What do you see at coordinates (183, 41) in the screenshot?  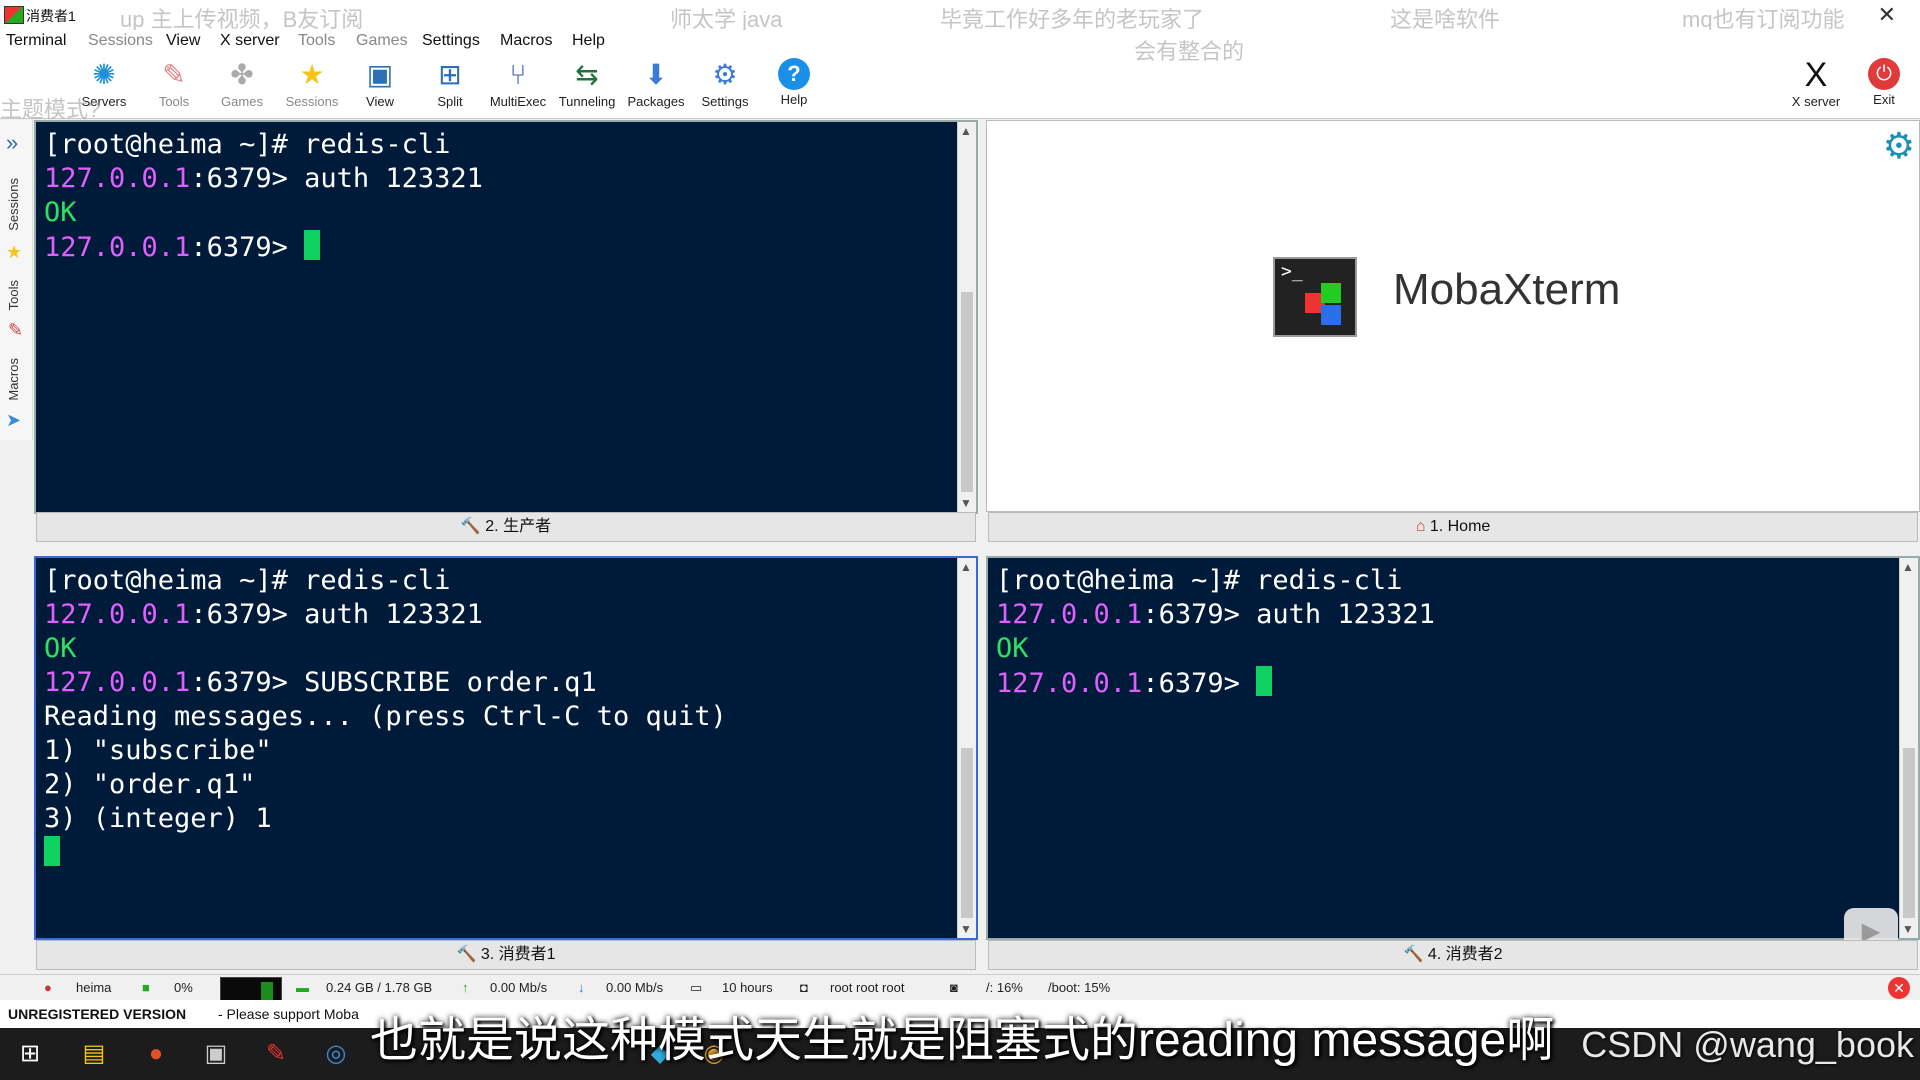 I see `menu-view: View` at bounding box center [183, 41].